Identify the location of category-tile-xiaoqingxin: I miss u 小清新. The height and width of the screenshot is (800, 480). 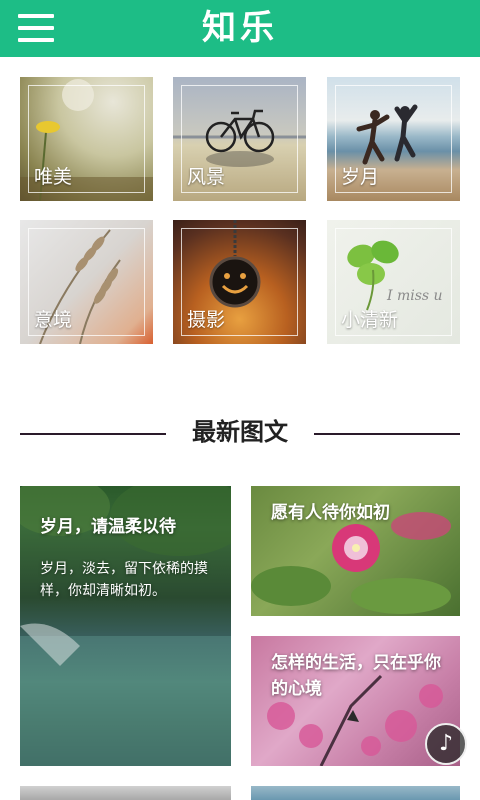
(393, 282).